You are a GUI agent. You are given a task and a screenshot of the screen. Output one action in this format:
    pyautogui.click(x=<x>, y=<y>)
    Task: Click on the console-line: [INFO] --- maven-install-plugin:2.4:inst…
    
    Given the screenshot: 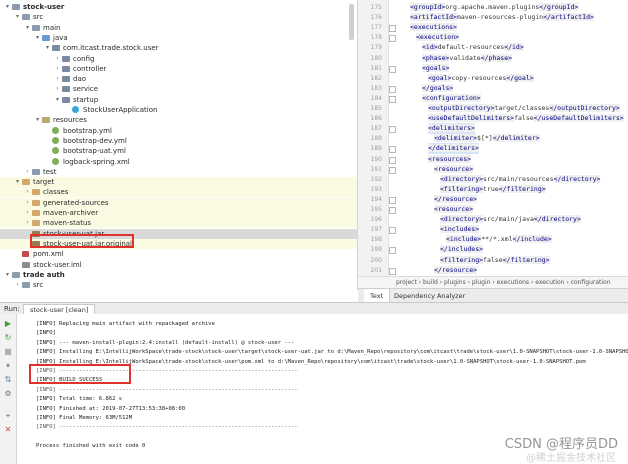 What is the action you would take?
    pyautogui.click(x=165, y=342)
    